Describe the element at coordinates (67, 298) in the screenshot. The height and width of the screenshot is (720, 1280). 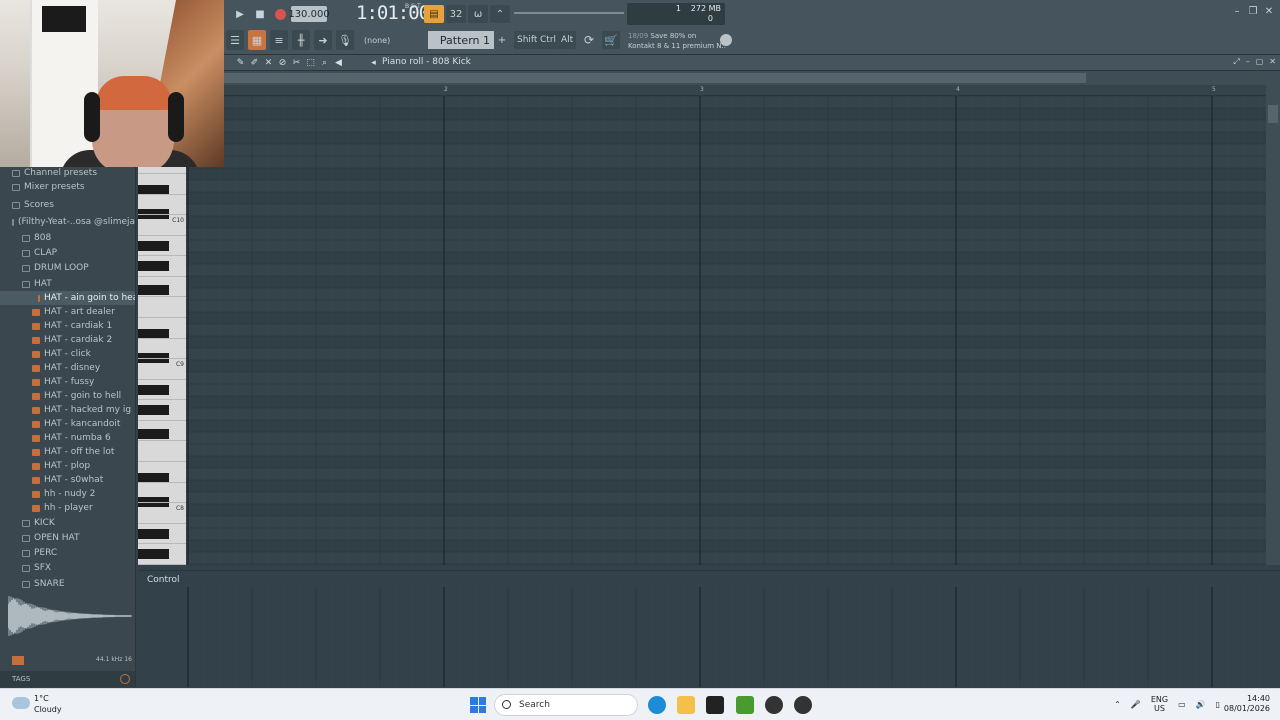
I see `browser-file-item: HAT - ain goin to heaven` at that location.